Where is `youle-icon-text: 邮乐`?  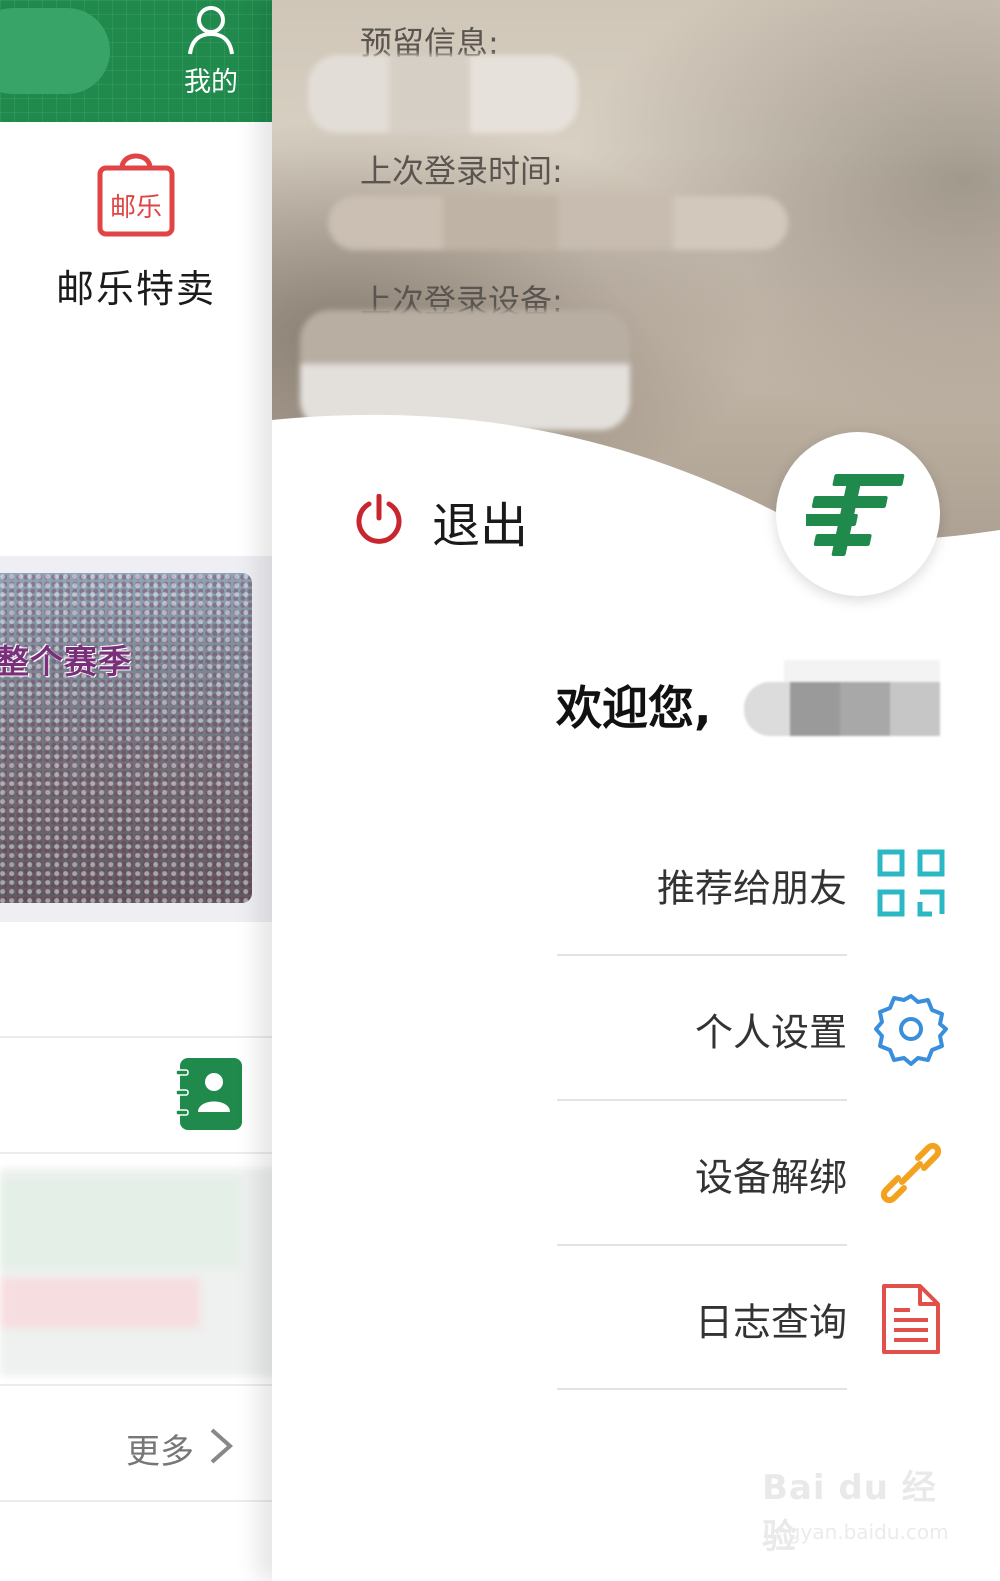
youle-icon-text: 邮乐 is located at coordinates (136, 208).